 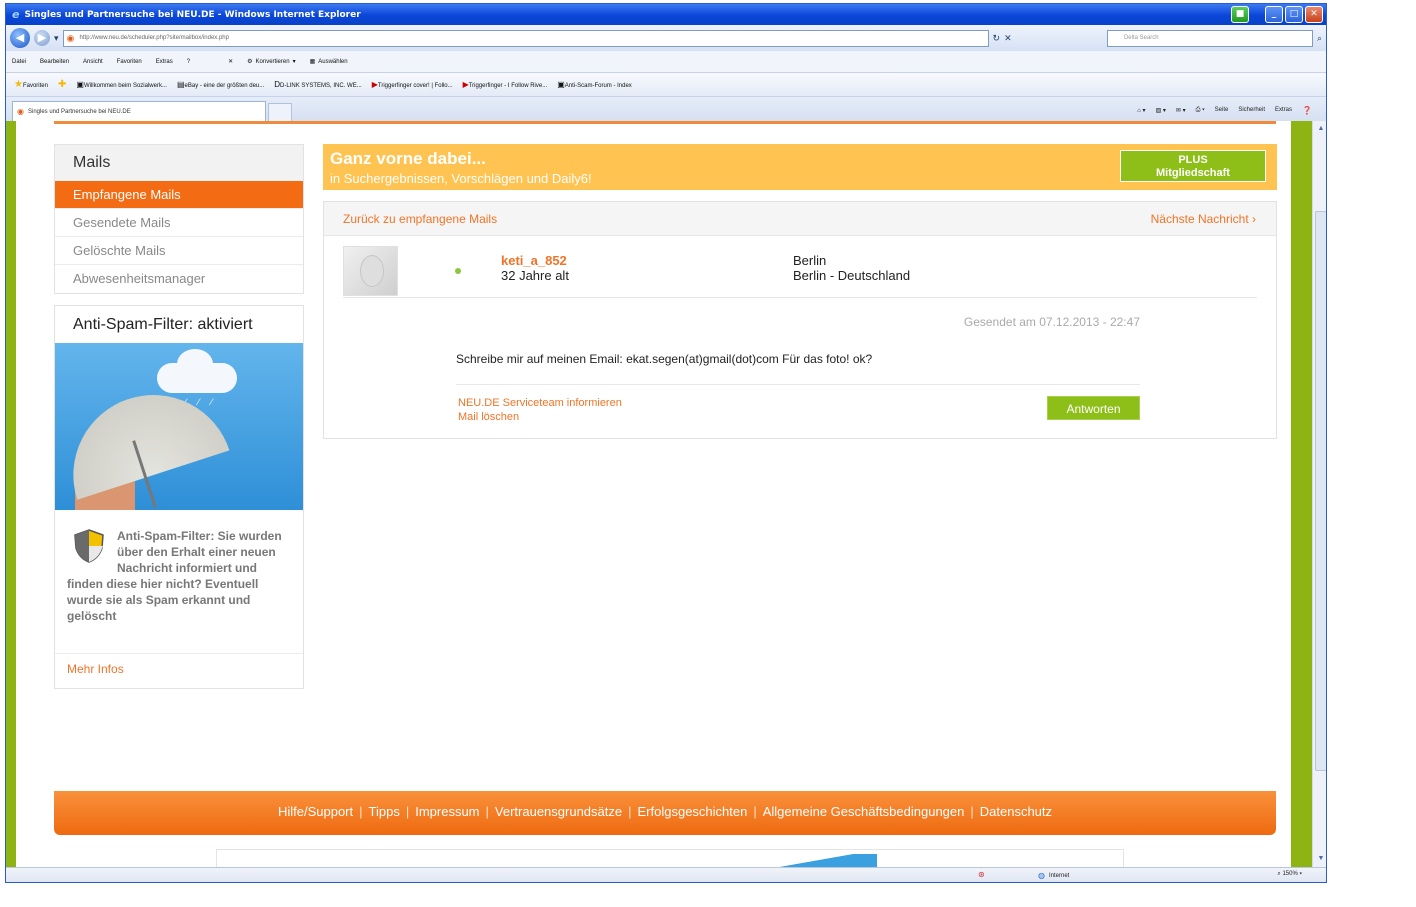 I want to click on footer-link-tips: Tipps, so click(x=384, y=811).